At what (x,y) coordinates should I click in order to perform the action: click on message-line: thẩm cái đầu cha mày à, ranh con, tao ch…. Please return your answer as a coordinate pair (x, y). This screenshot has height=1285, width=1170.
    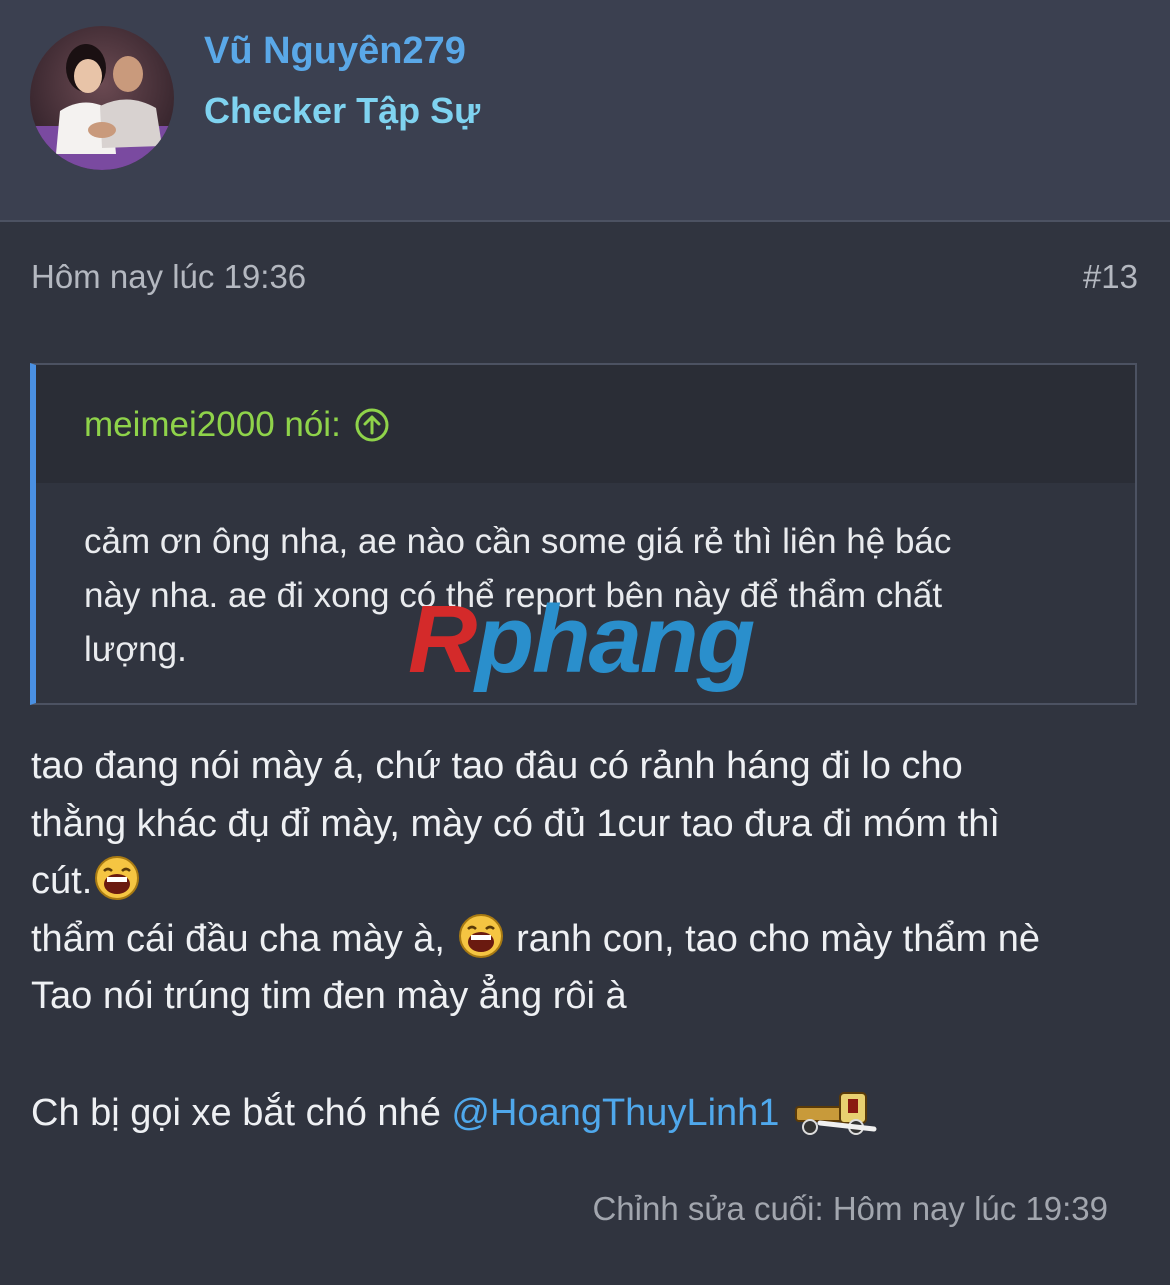
    Looking at the image, I should click on (591, 940).